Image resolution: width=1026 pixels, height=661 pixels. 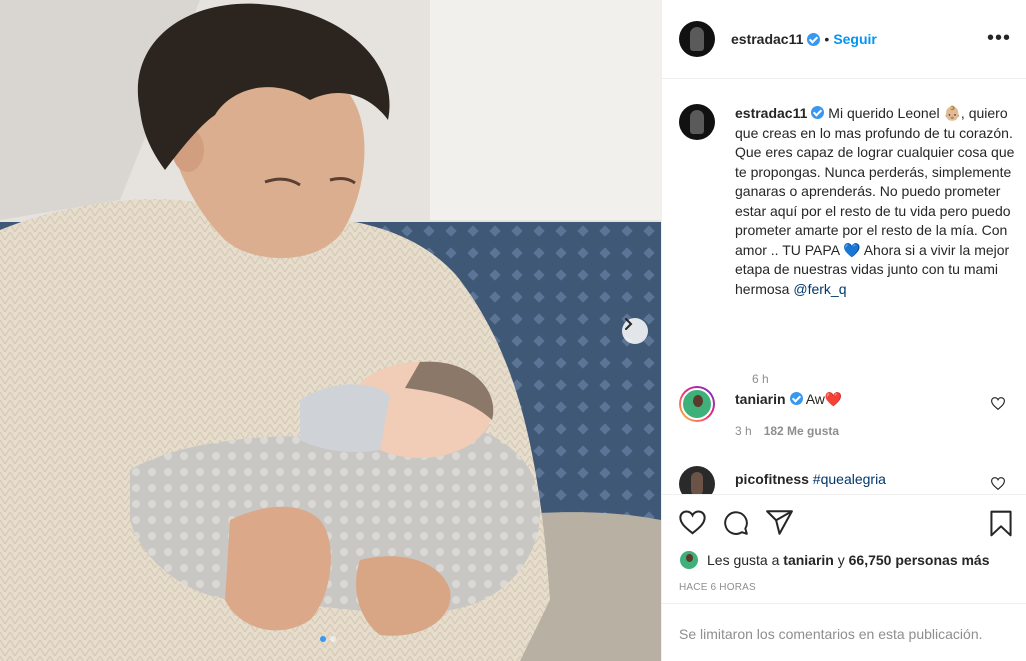 I want to click on carousel-dot, so click(x=333, y=639).